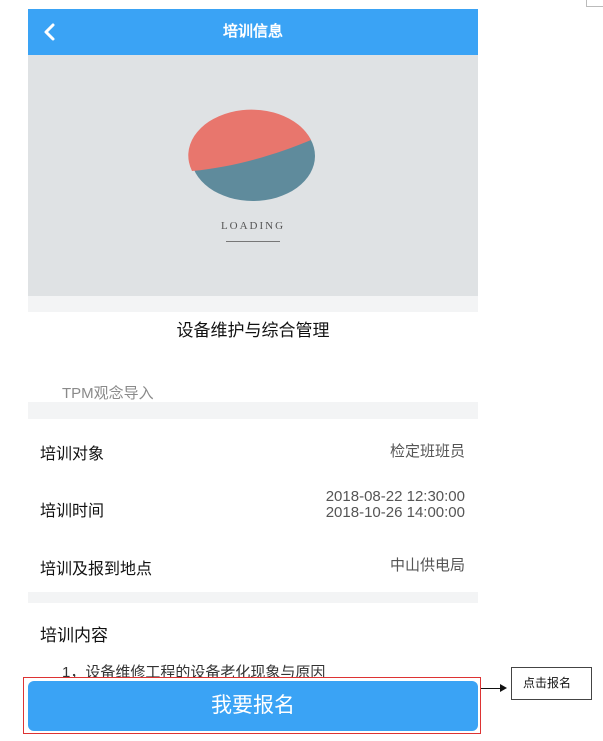  What do you see at coordinates (253, 330) in the screenshot?
I see `course-title: 设备维护与综合管理` at bounding box center [253, 330].